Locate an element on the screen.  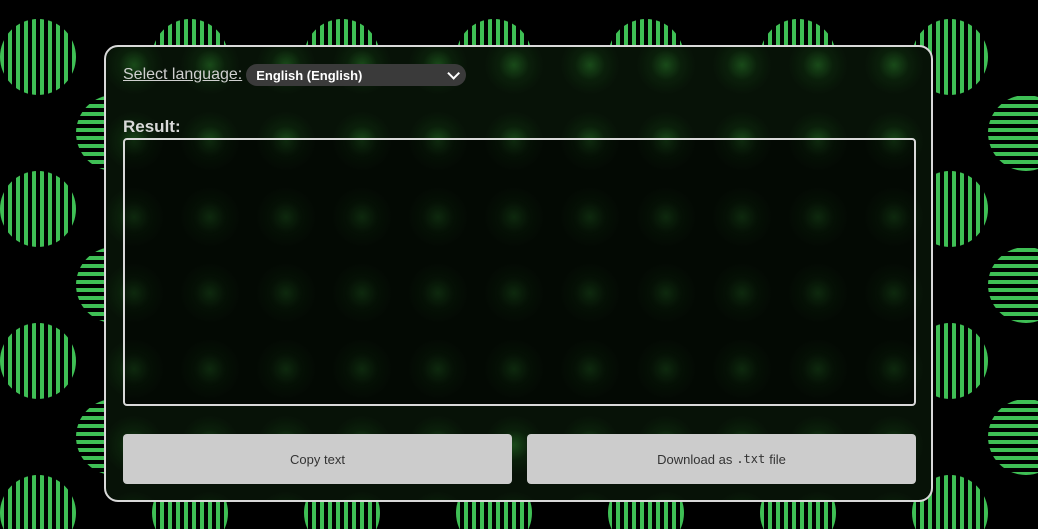
chevron-down-icon is located at coordinates (454, 73).